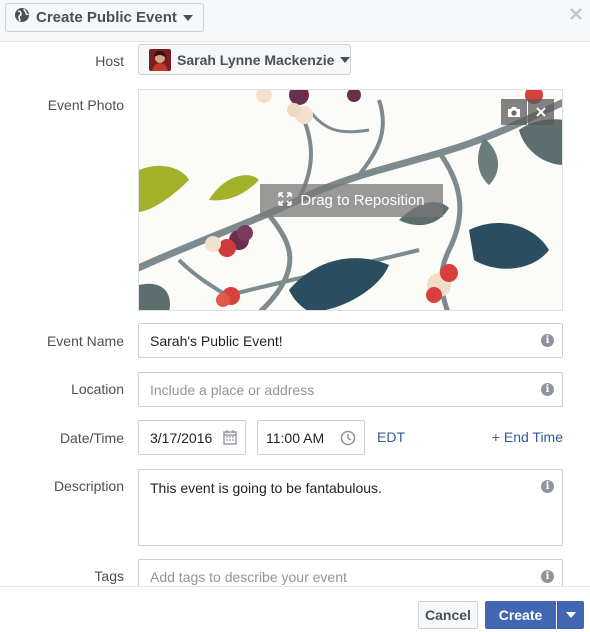 This screenshot has height=632, width=590. I want to click on date-time-label: Date/Time, so click(91, 438).